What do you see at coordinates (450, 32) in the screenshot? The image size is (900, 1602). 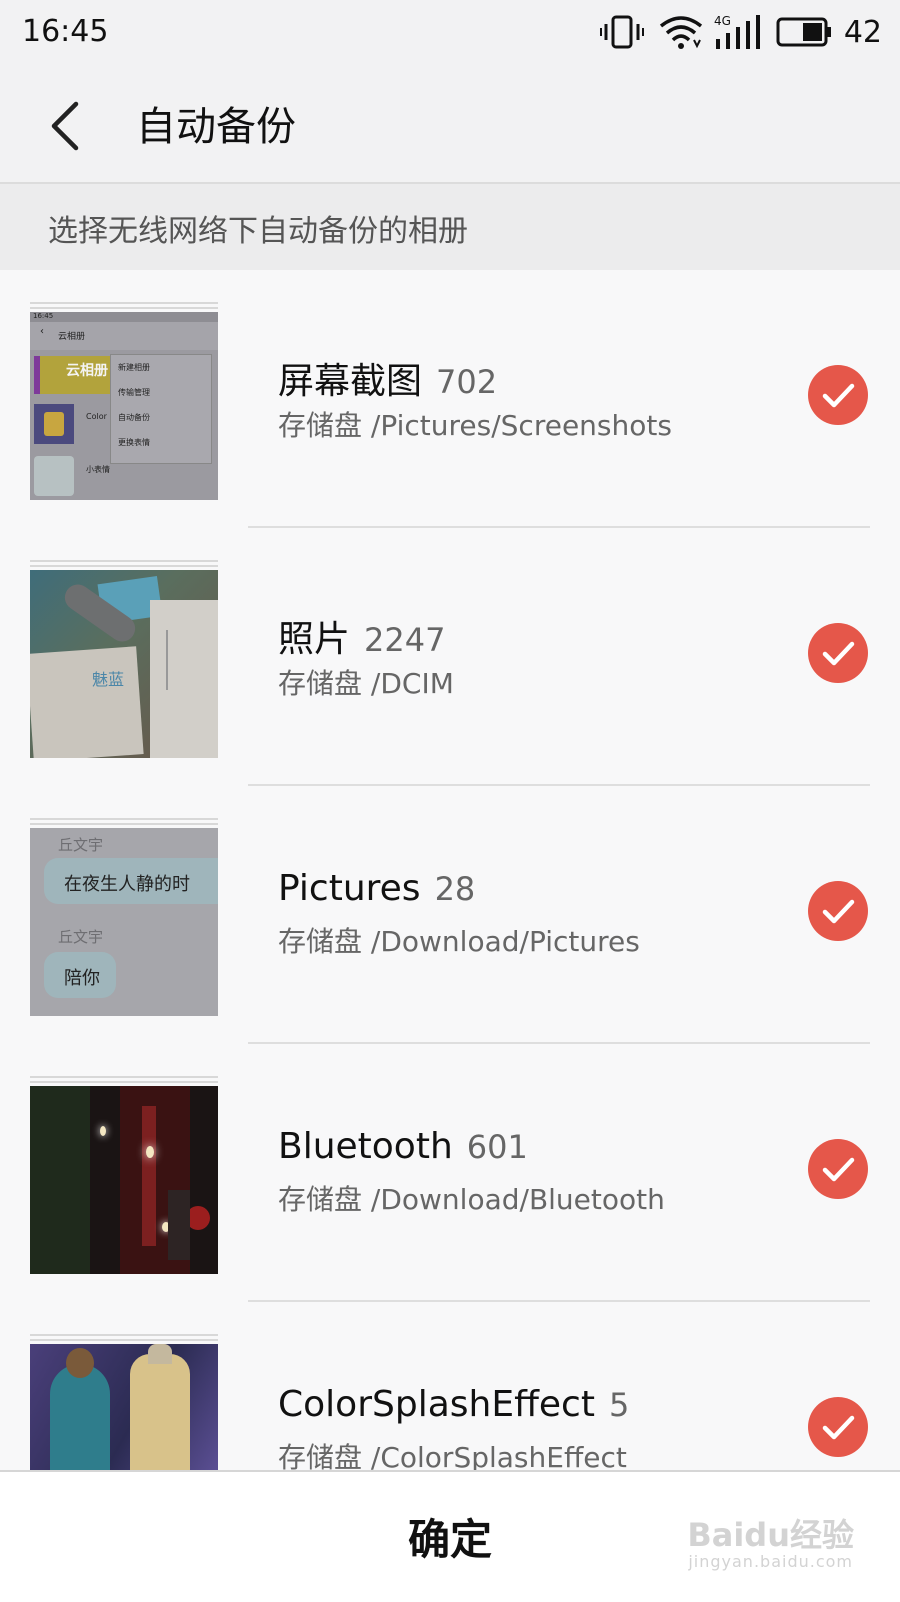 I see `status-bar: 16:45 4G 42` at bounding box center [450, 32].